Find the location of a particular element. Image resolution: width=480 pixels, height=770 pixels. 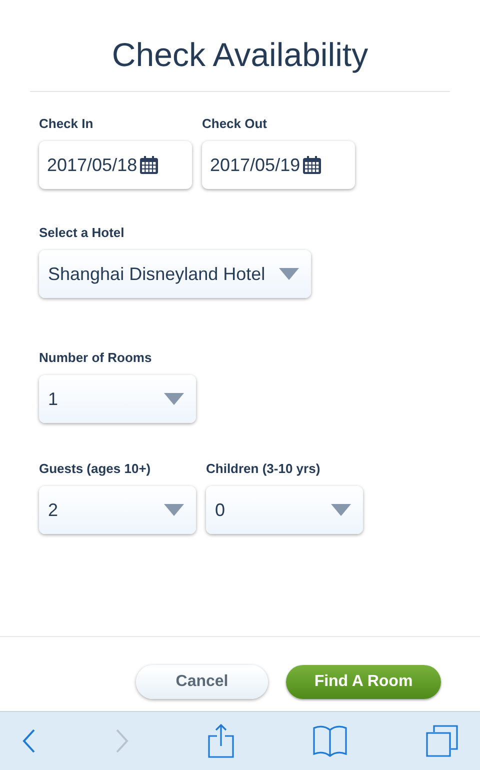

cancel-button: Cancel is located at coordinates (202, 682).